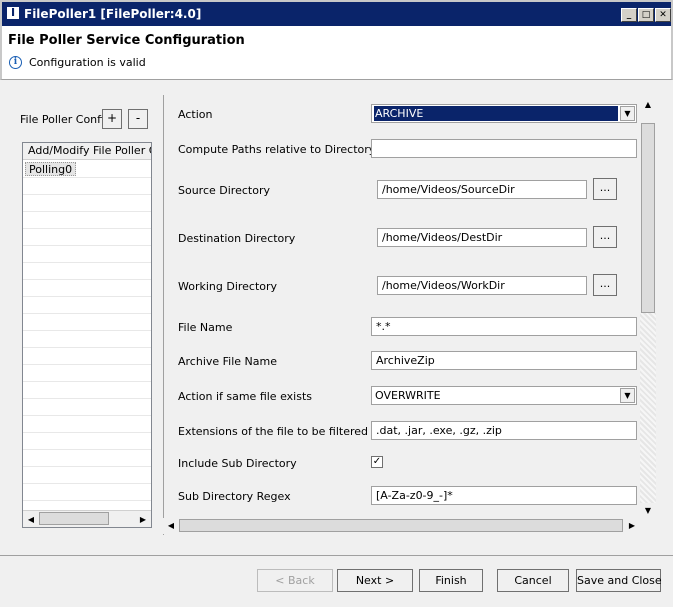  I want to click on action-select-value: ARCHIVE, so click(496, 113).